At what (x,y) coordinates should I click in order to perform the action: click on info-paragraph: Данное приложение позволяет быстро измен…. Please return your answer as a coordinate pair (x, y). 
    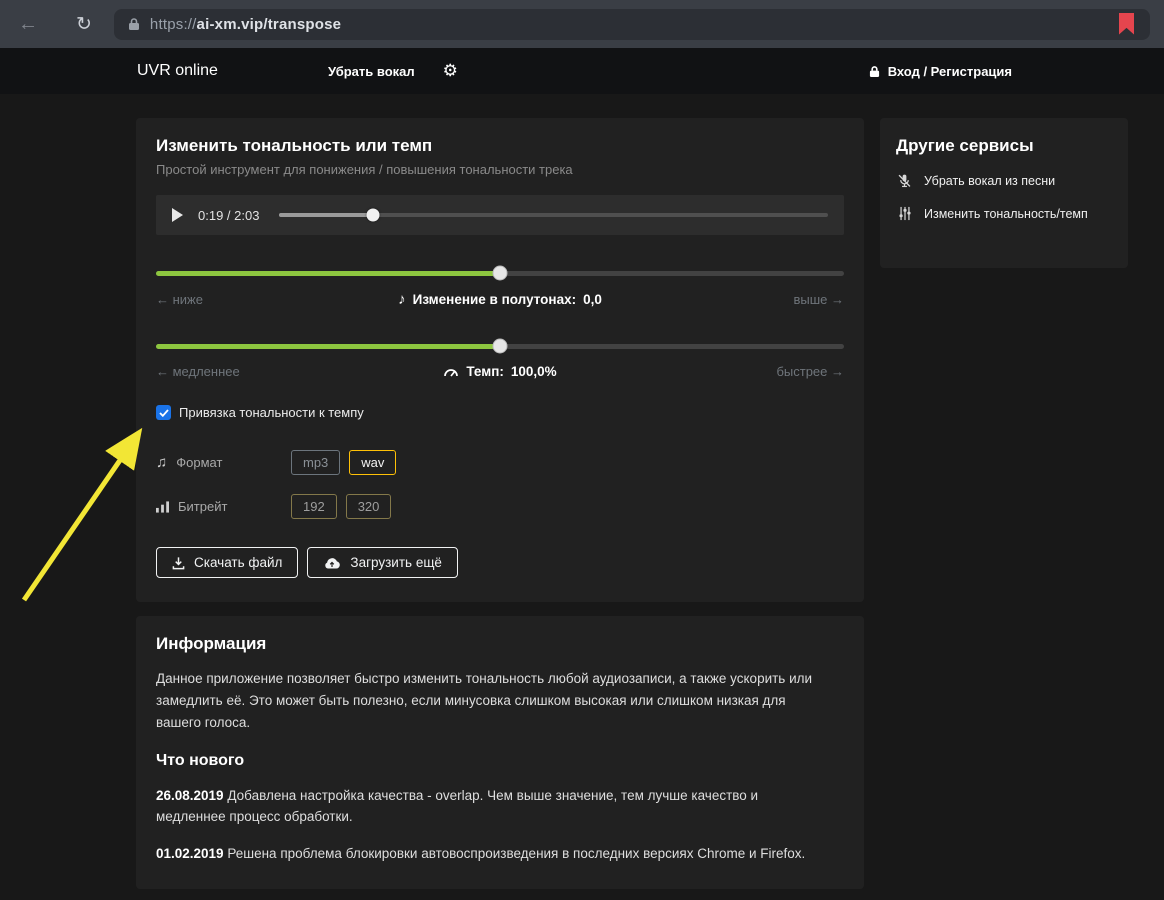
    Looking at the image, I should click on (484, 700).